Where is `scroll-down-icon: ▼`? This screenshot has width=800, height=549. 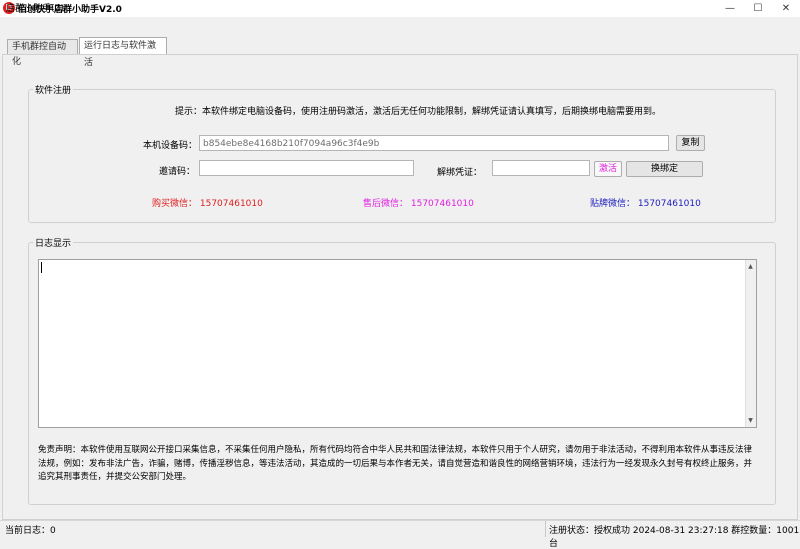
scroll-down-icon: ▼ is located at coordinates (750, 420).